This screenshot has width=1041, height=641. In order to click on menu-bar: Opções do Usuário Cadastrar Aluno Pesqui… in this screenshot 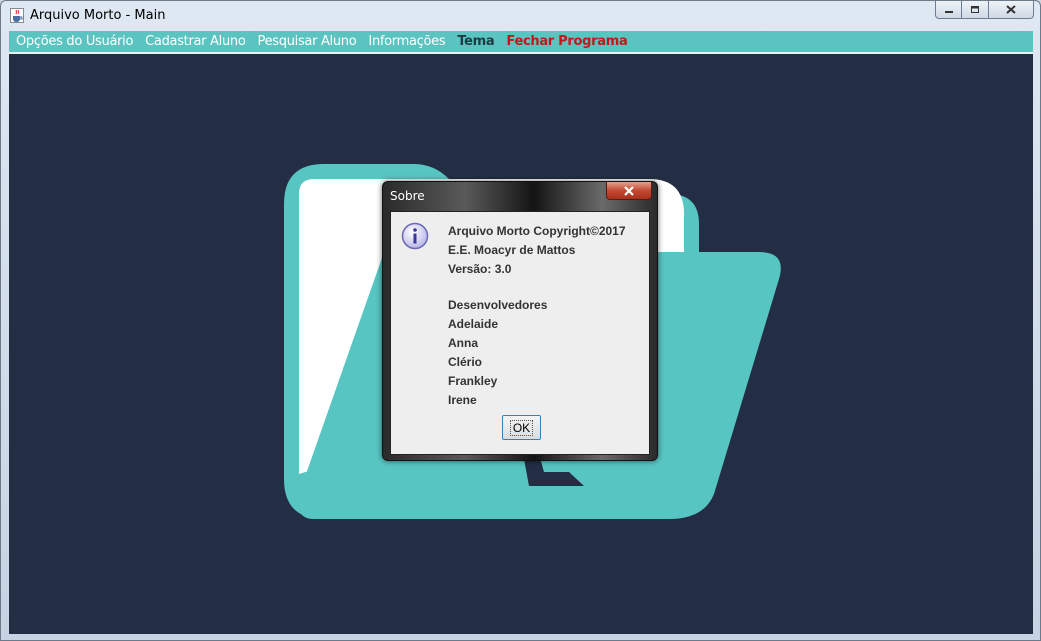, I will do `click(521, 42)`.